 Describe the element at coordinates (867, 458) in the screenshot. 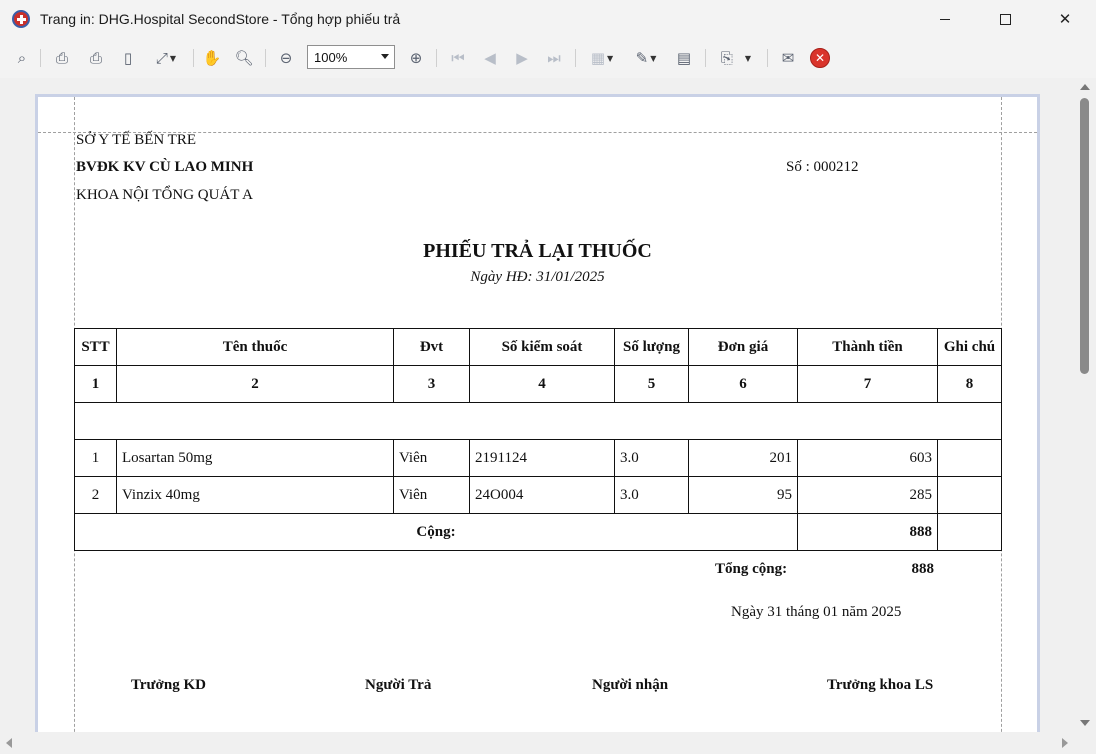

I see `cell-amount: 603` at that location.